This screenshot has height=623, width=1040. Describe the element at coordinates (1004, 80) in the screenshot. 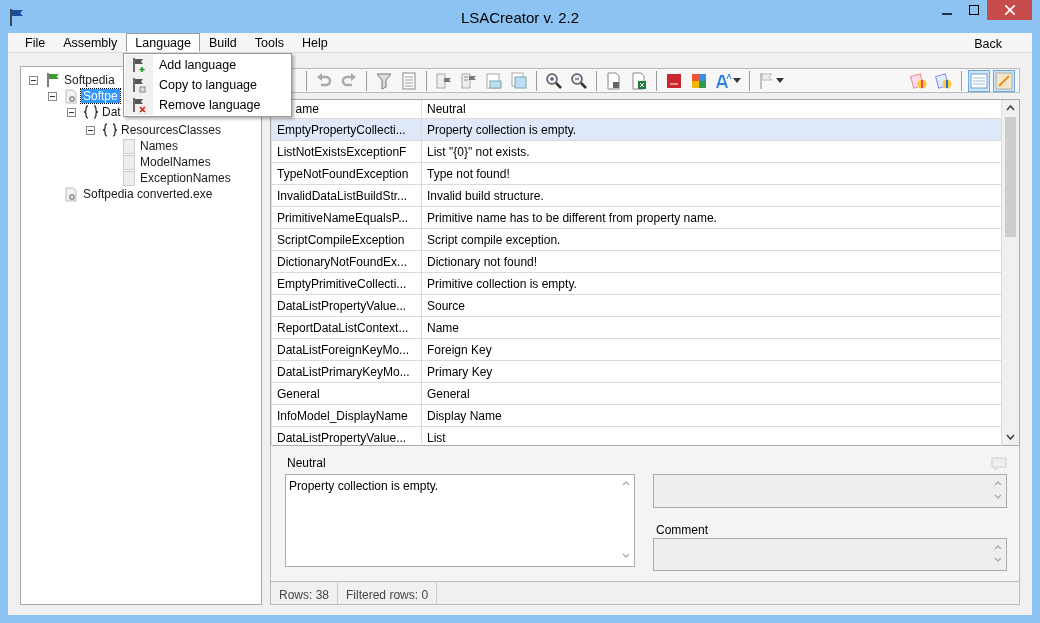

I see `edit-icon` at that location.